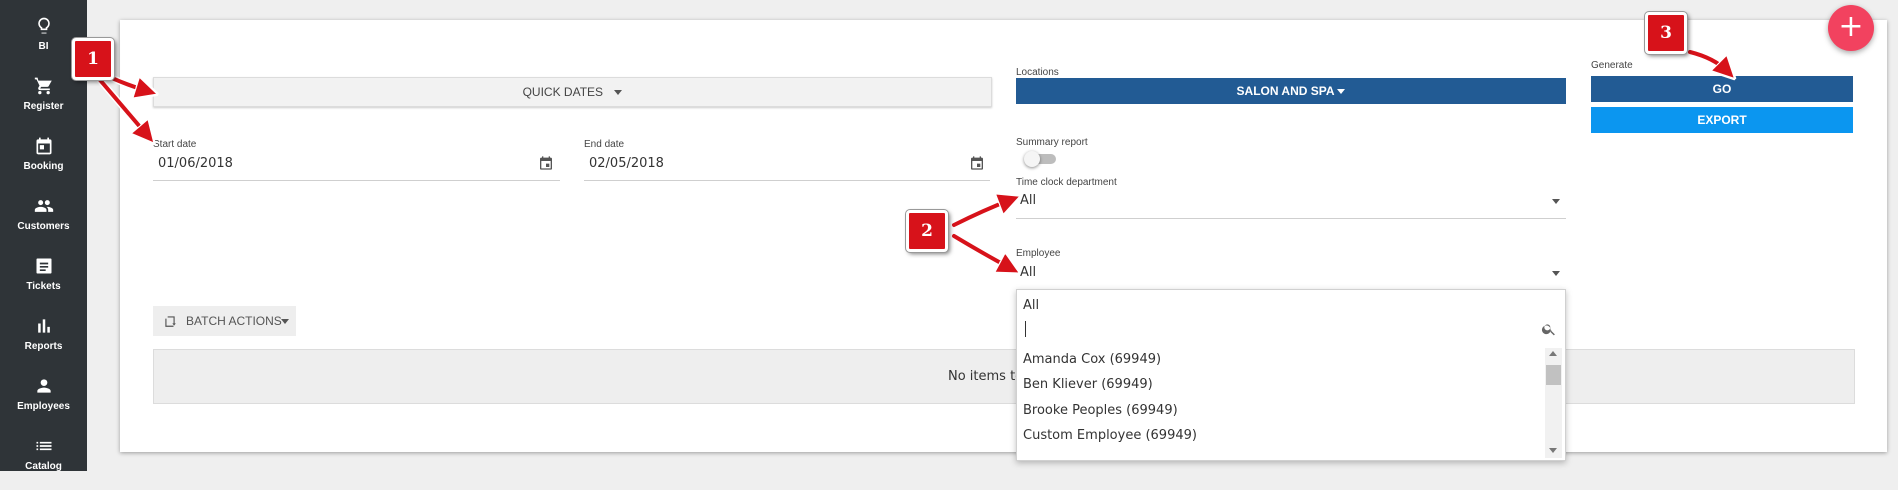 The height and width of the screenshot is (490, 1898). I want to click on annotation-badge-2: 2, so click(927, 231).